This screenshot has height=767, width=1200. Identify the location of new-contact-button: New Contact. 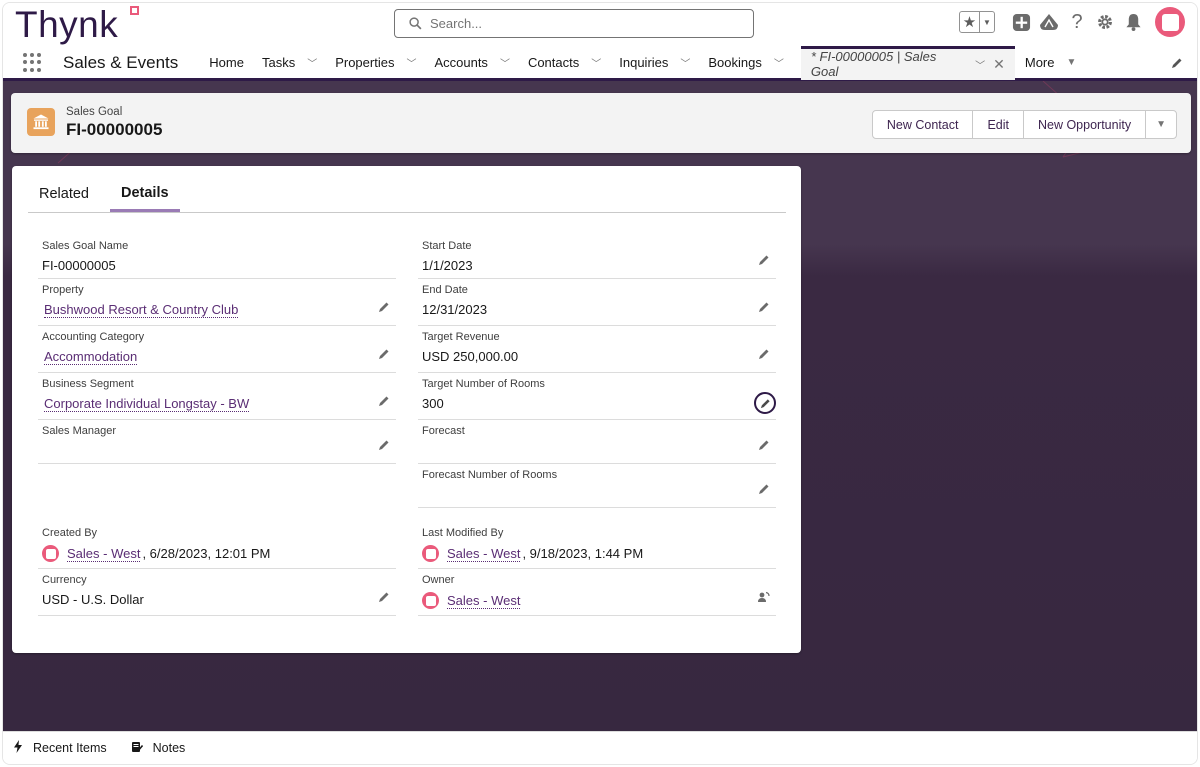
(923, 124).